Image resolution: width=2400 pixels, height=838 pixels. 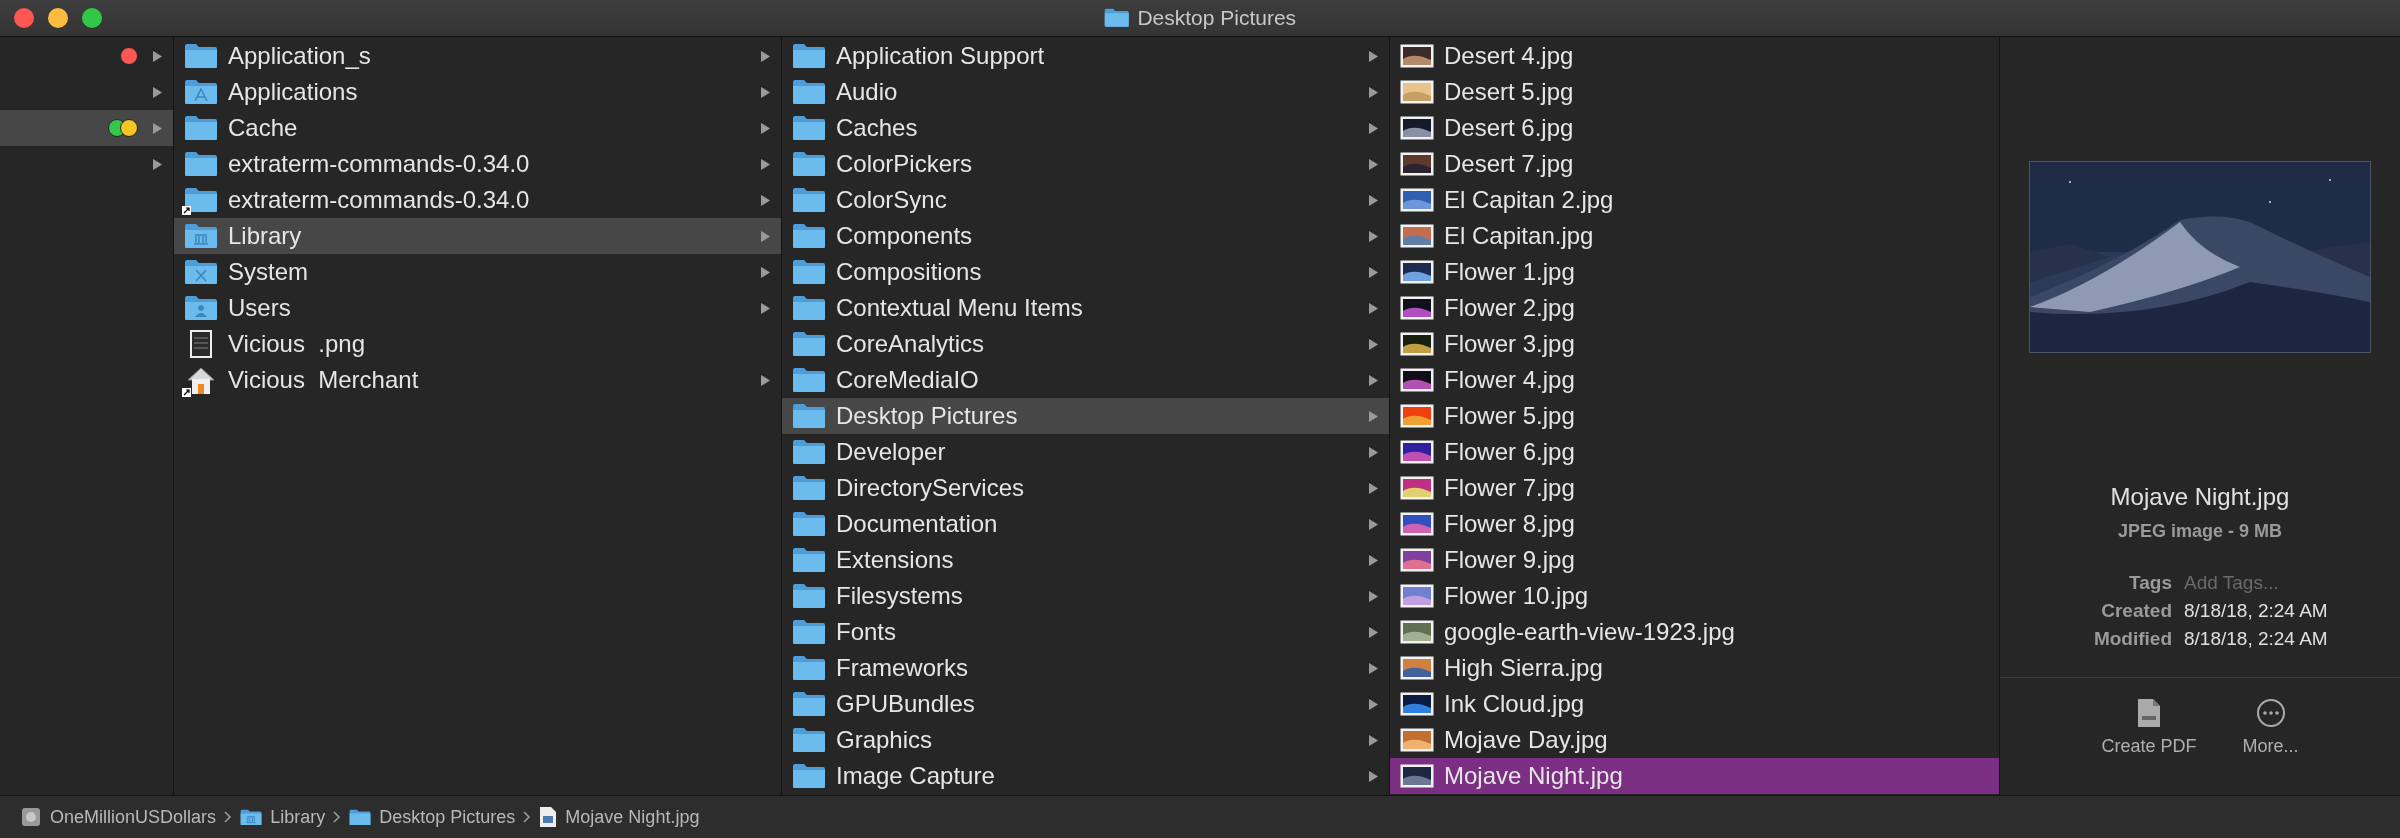 I want to click on file-name: Flower 2.jpg, so click(x=1510, y=308).